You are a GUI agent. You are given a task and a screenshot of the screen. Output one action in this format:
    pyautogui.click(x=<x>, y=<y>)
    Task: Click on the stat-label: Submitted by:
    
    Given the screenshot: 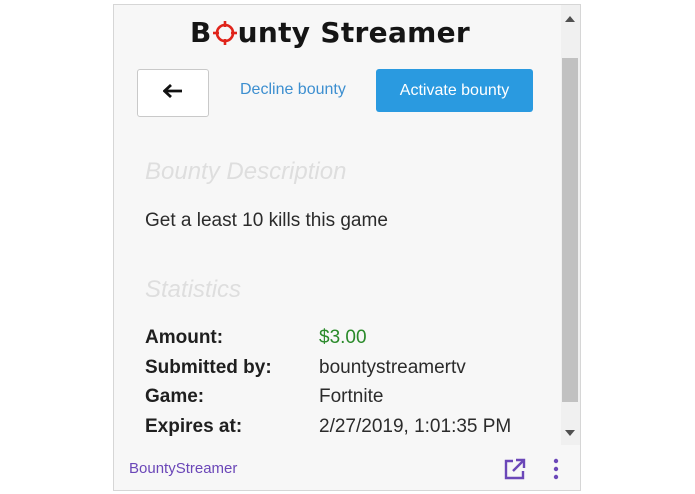 What is the action you would take?
    pyautogui.click(x=208, y=367)
    